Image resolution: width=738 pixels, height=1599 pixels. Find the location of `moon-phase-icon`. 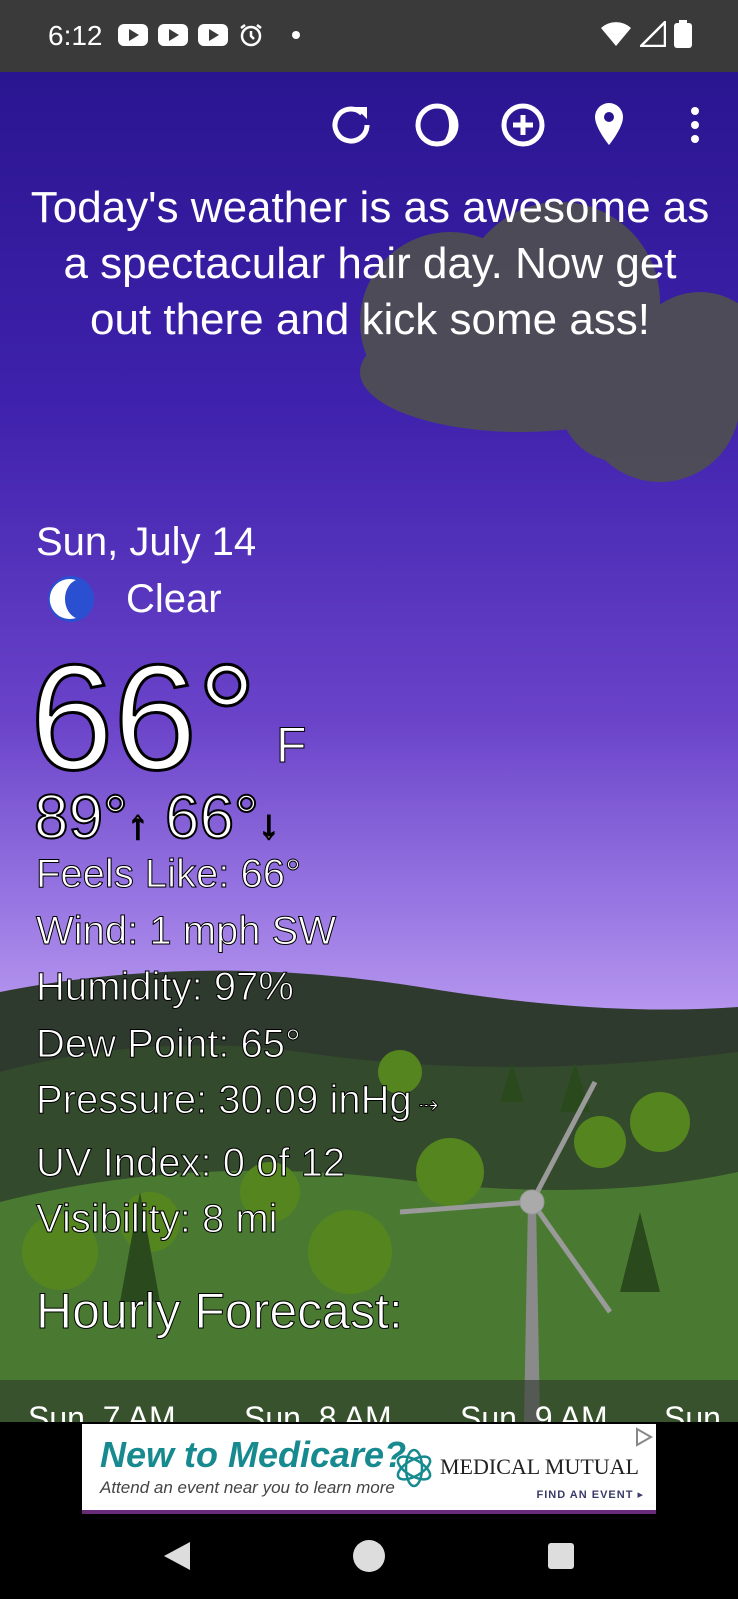

moon-phase-icon is located at coordinates (437, 125).